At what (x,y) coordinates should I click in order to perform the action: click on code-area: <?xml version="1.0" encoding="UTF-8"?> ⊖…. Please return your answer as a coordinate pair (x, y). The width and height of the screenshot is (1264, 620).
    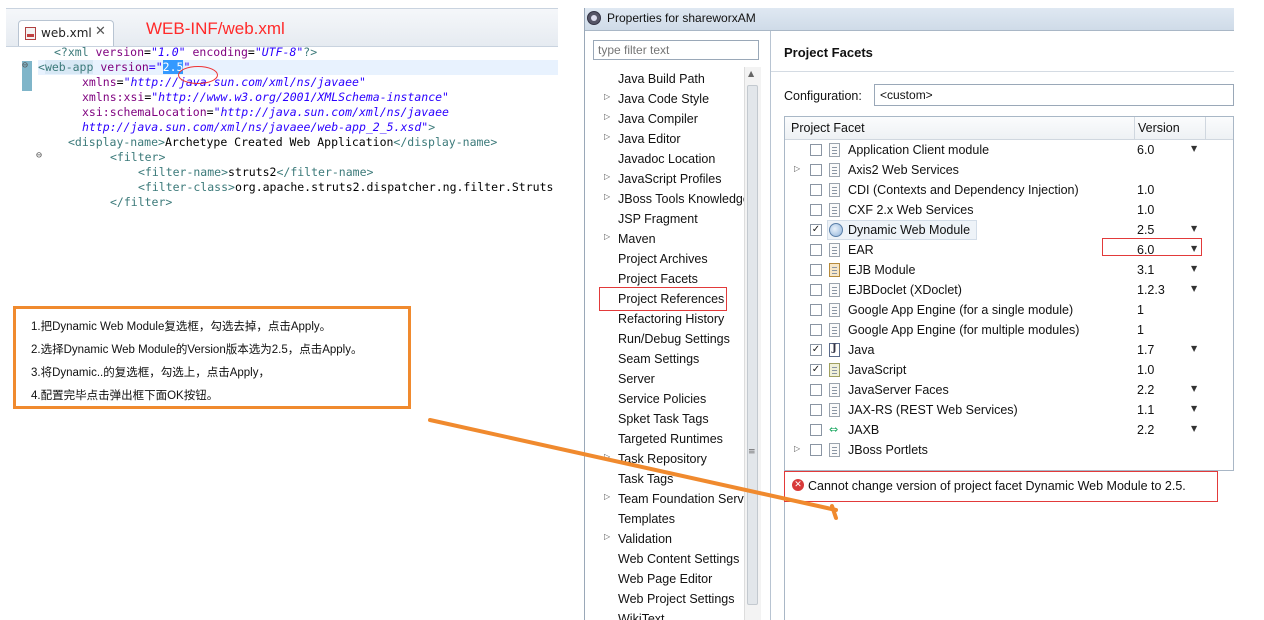
    Looking at the image, I should click on (282, 129).